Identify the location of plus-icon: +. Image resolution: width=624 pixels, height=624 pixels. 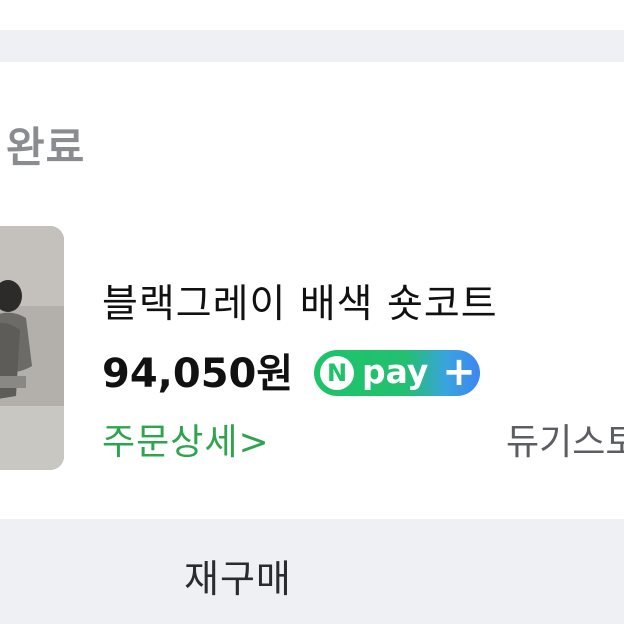
(459, 372).